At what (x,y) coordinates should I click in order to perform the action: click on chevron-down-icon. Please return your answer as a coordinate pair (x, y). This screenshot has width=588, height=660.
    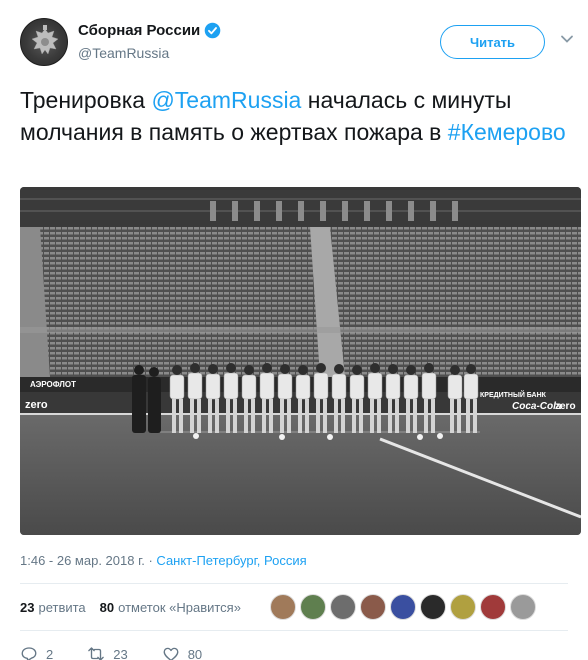
    Looking at the image, I should click on (567, 39).